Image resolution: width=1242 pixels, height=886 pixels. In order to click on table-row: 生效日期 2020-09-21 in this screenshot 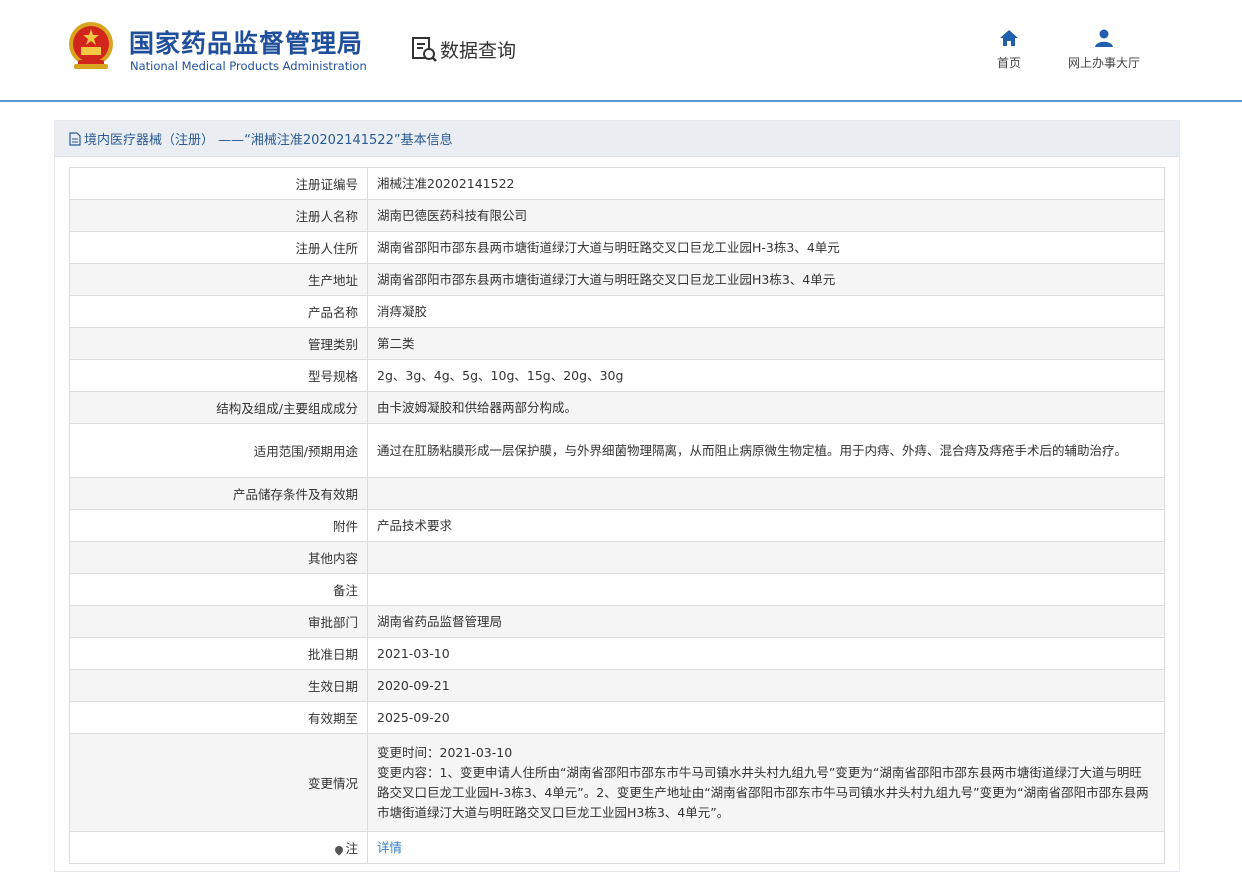, I will do `click(617, 685)`.